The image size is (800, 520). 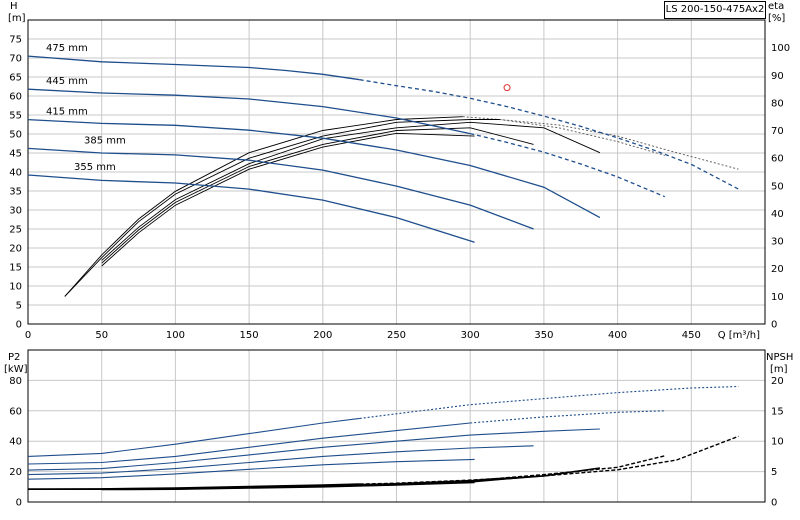 I want to click on power-axis-unit: [kW], so click(x=16, y=369).